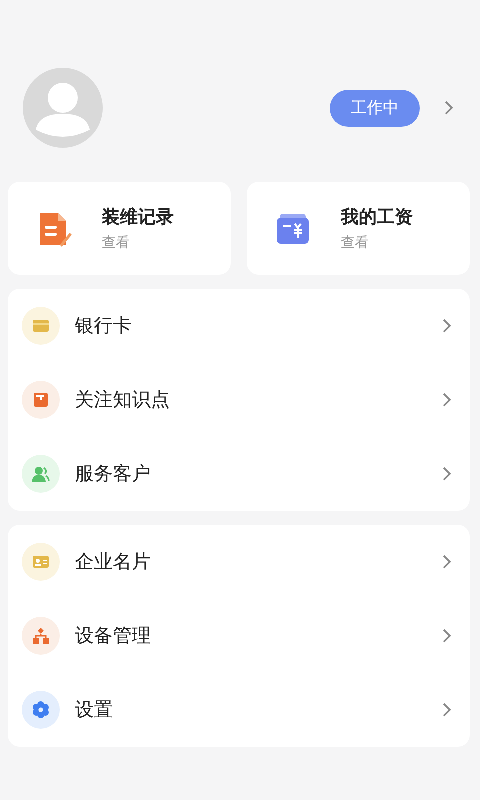  I want to click on menu-label: 关注知识点, so click(122, 400).